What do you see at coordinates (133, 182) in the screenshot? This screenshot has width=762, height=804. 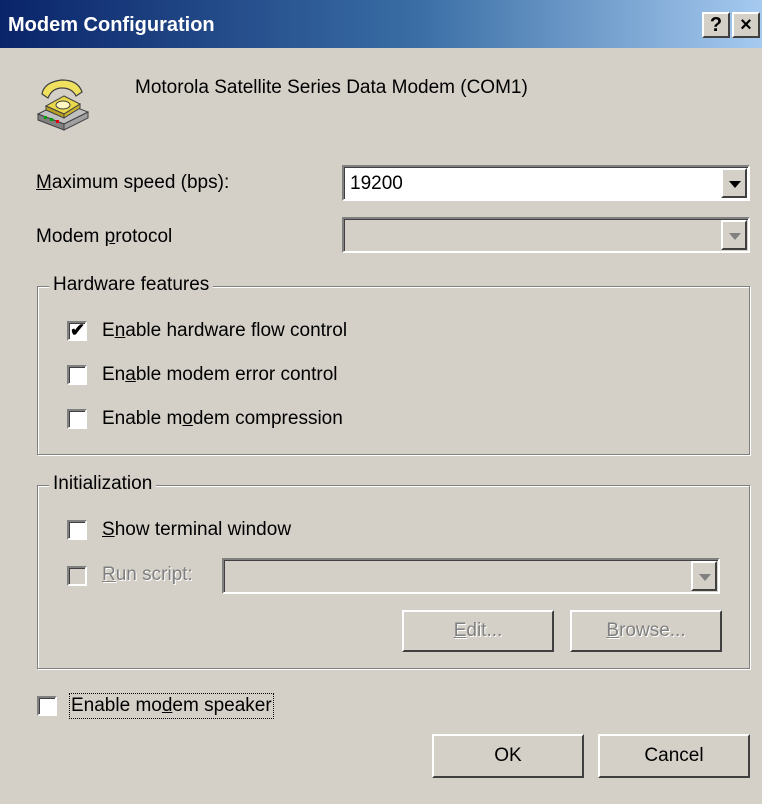 I see `max-speed-label: Maximum speed (bps):` at bounding box center [133, 182].